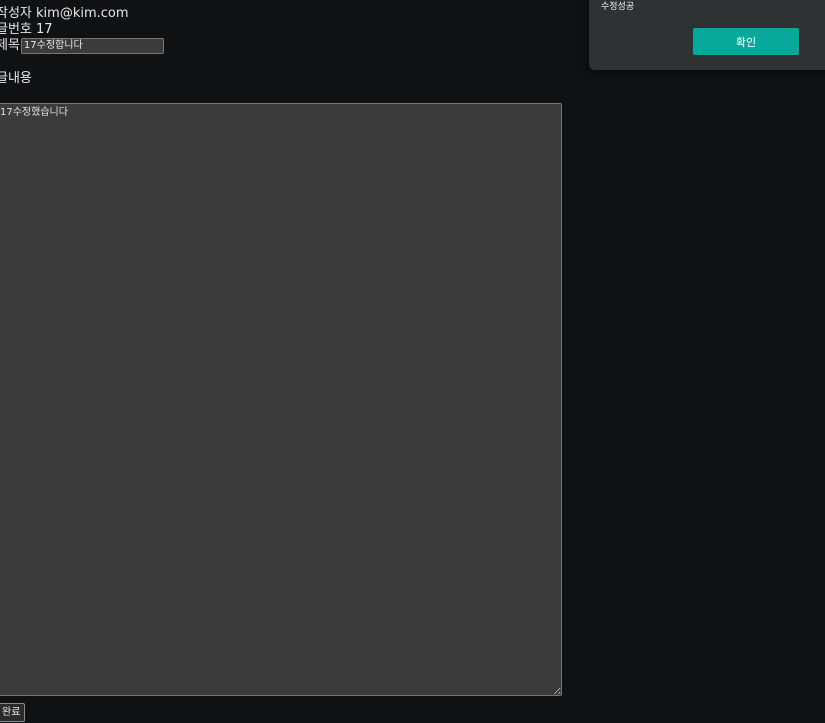 The image size is (825, 723). Describe the element at coordinates (746, 41) in the screenshot. I see `confirm-button: 확인` at that location.